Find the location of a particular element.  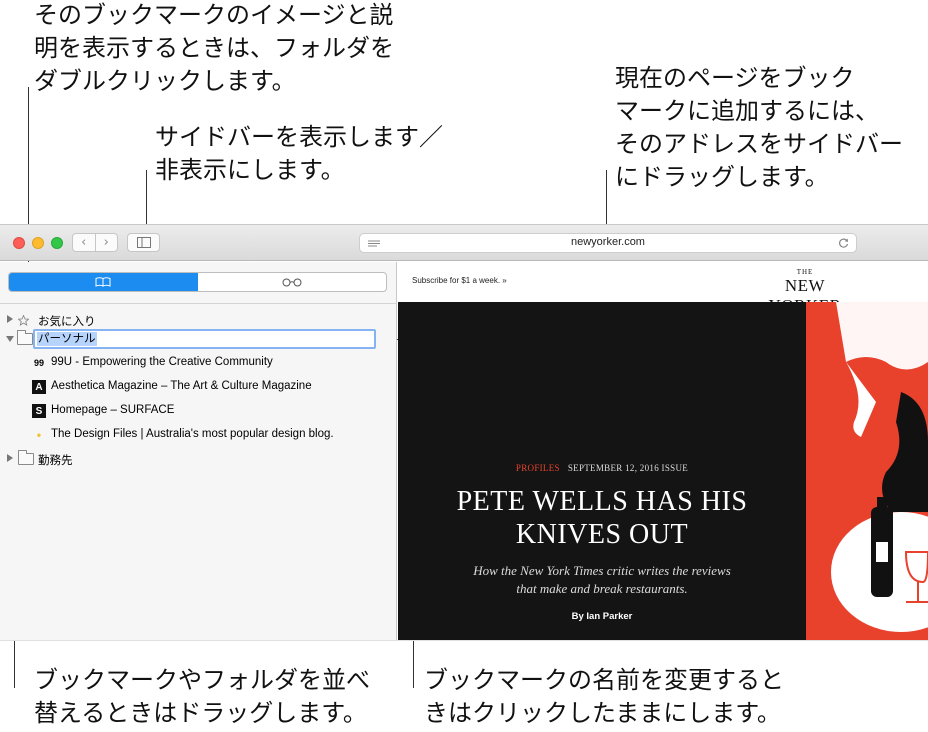

article-headline: PETE WELLS HAS HIS KNIVES OUT is located at coordinates (602, 518).